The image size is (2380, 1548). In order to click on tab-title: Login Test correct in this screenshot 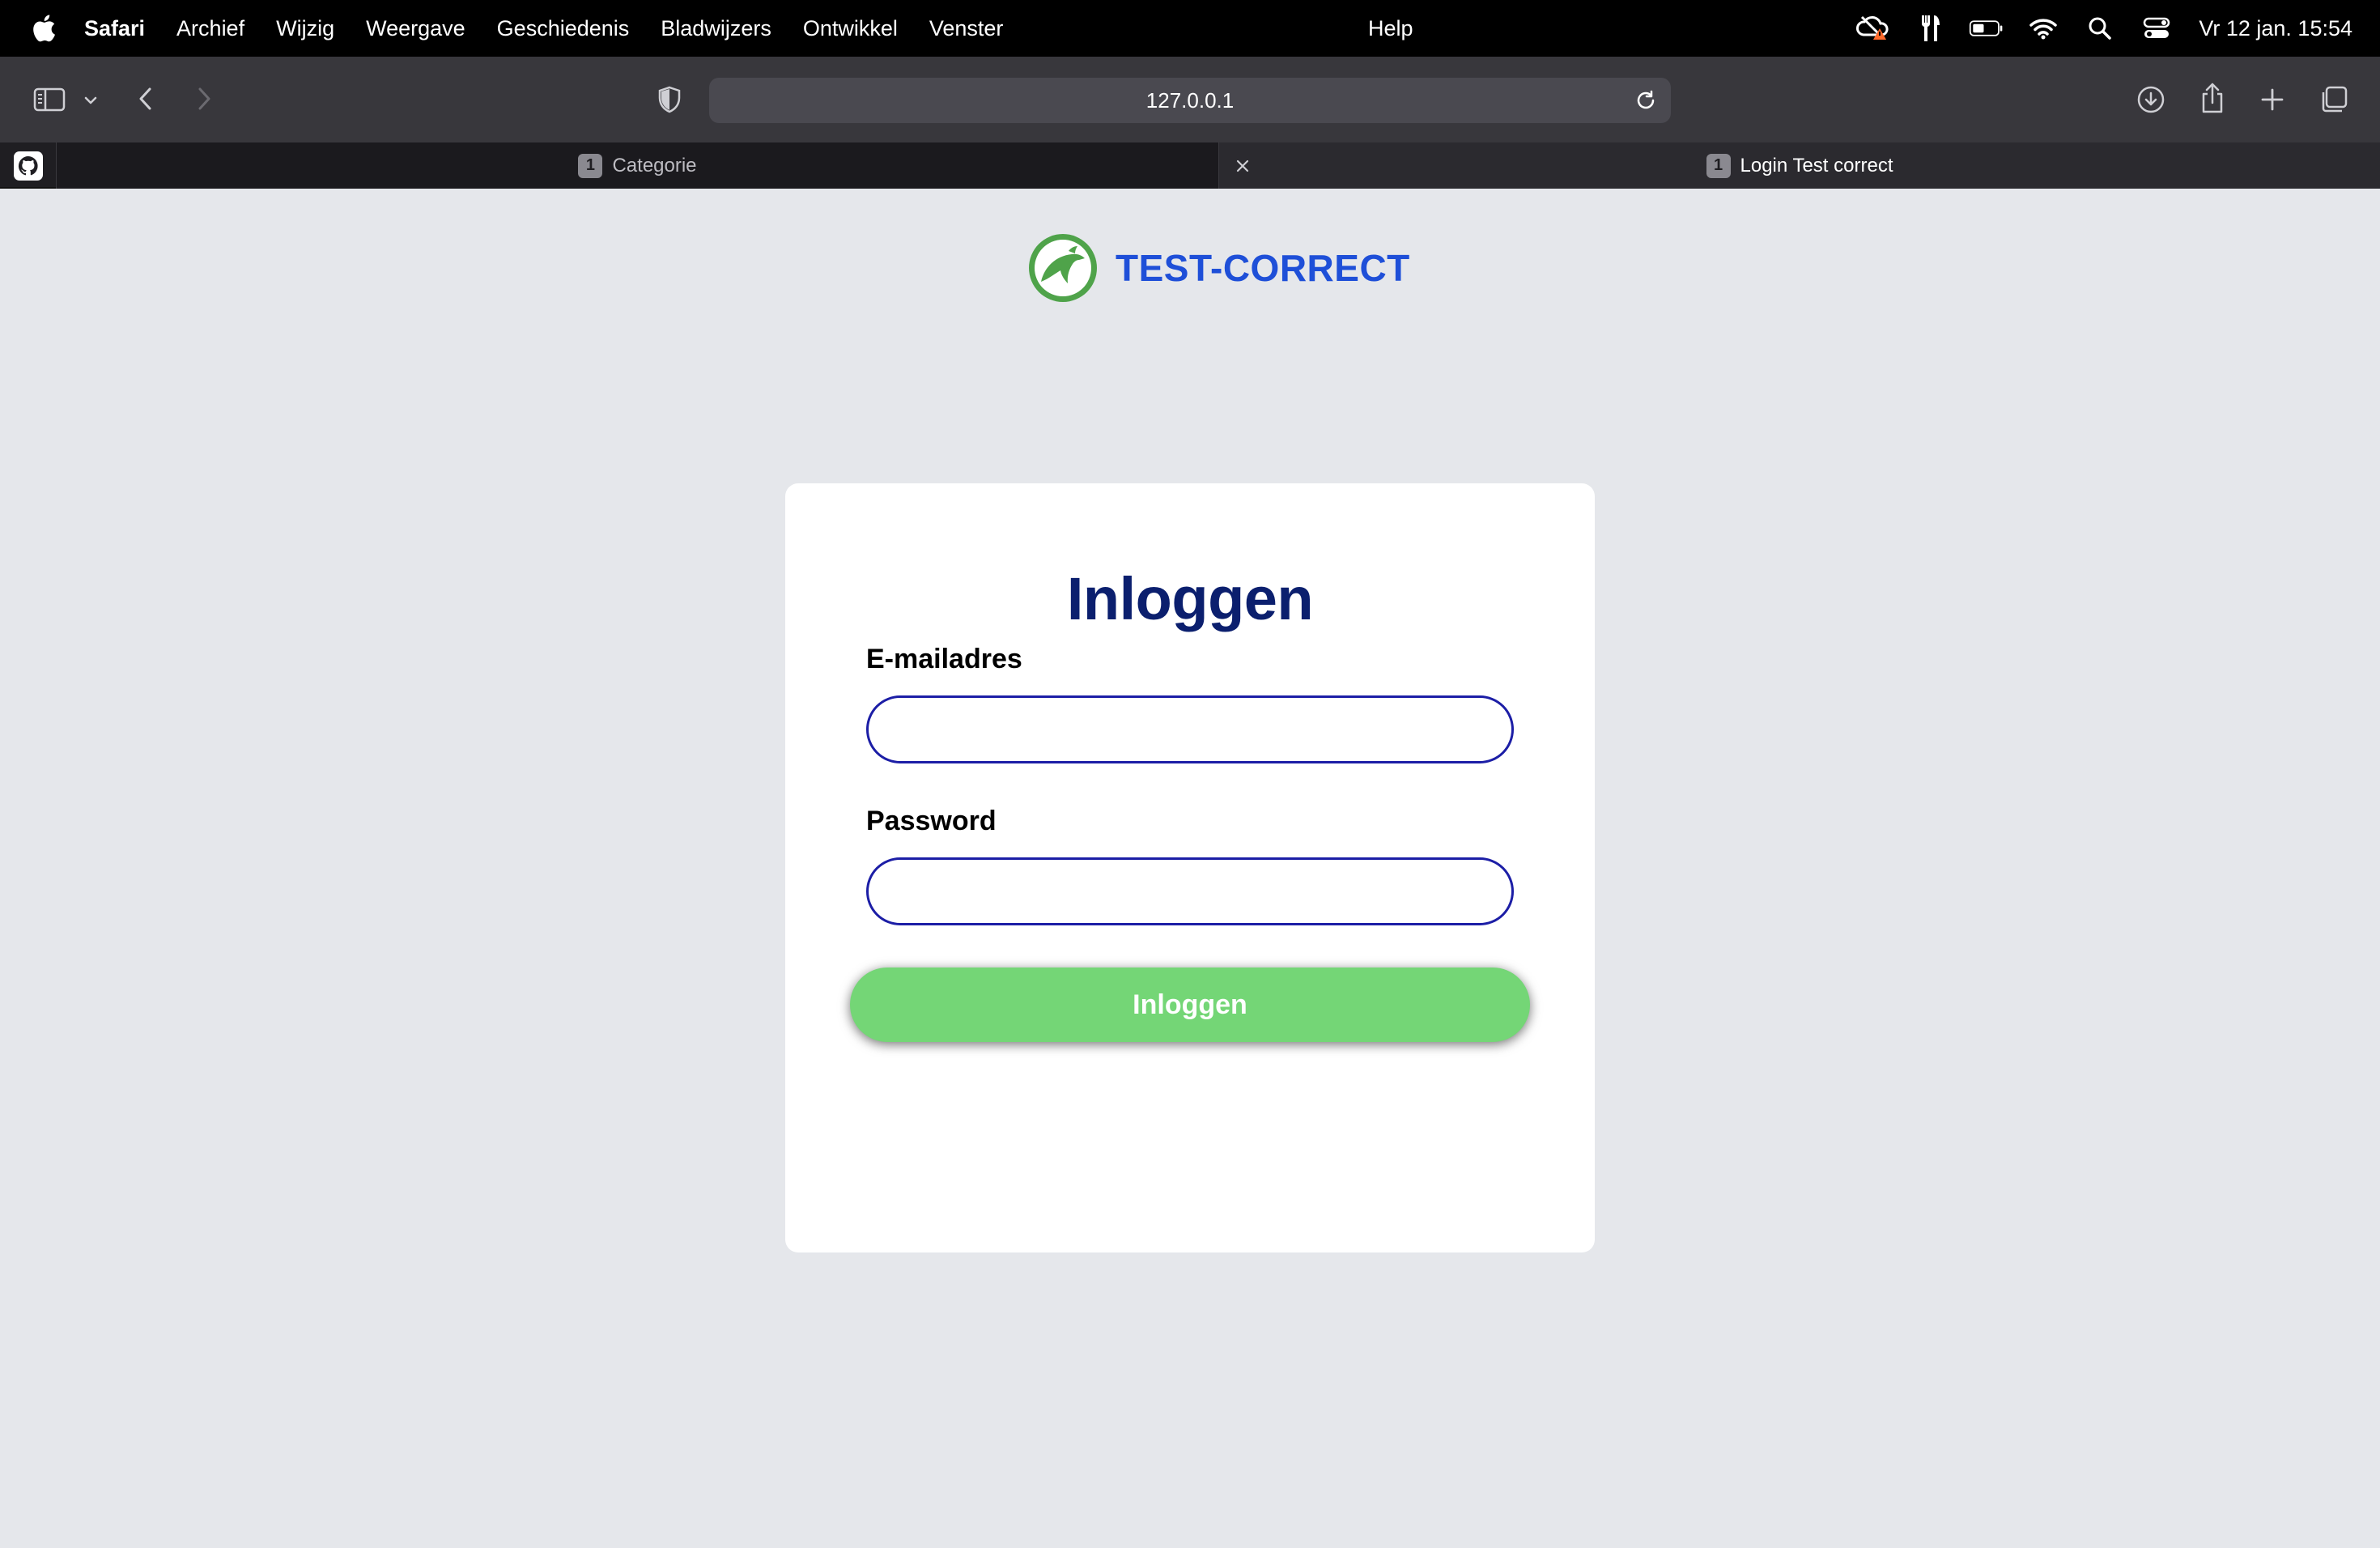, I will do `click(1816, 165)`.